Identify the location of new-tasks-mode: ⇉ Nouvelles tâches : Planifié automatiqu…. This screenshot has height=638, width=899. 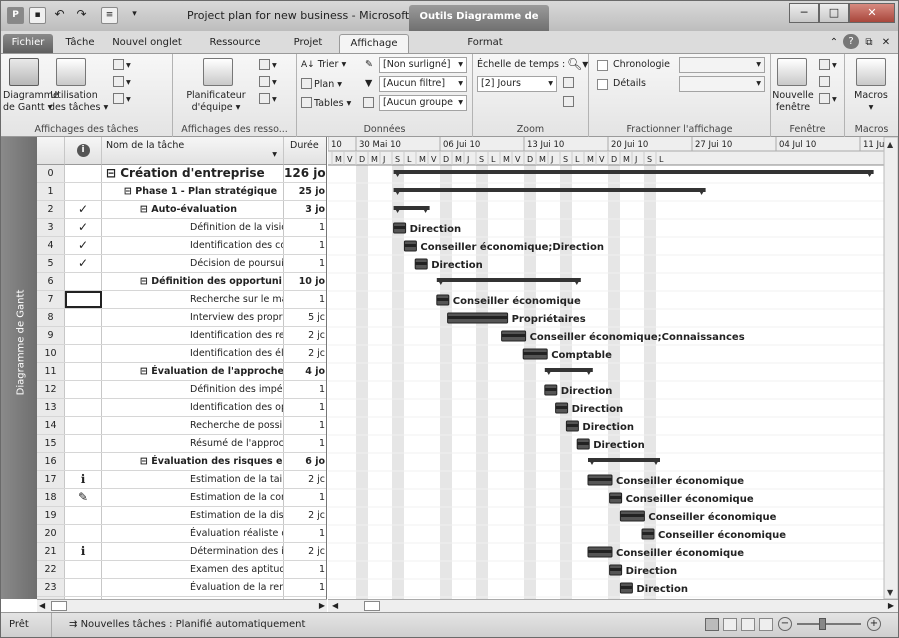
(187, 624).